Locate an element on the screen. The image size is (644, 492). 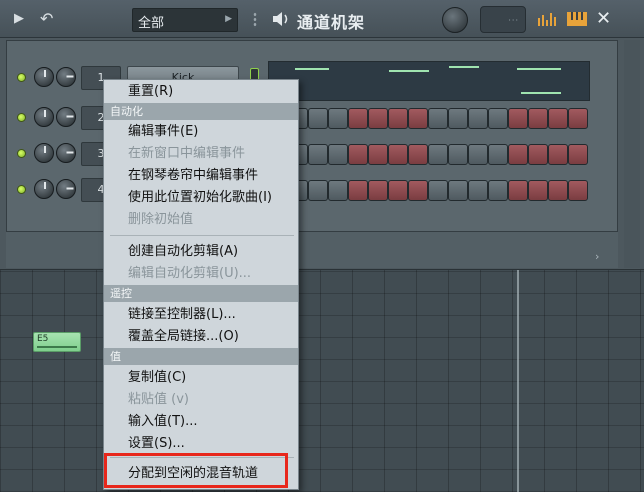
menu-item-edit-events-new-window: 在新窗口中编辑事件 is located at coordinates (187, 153).